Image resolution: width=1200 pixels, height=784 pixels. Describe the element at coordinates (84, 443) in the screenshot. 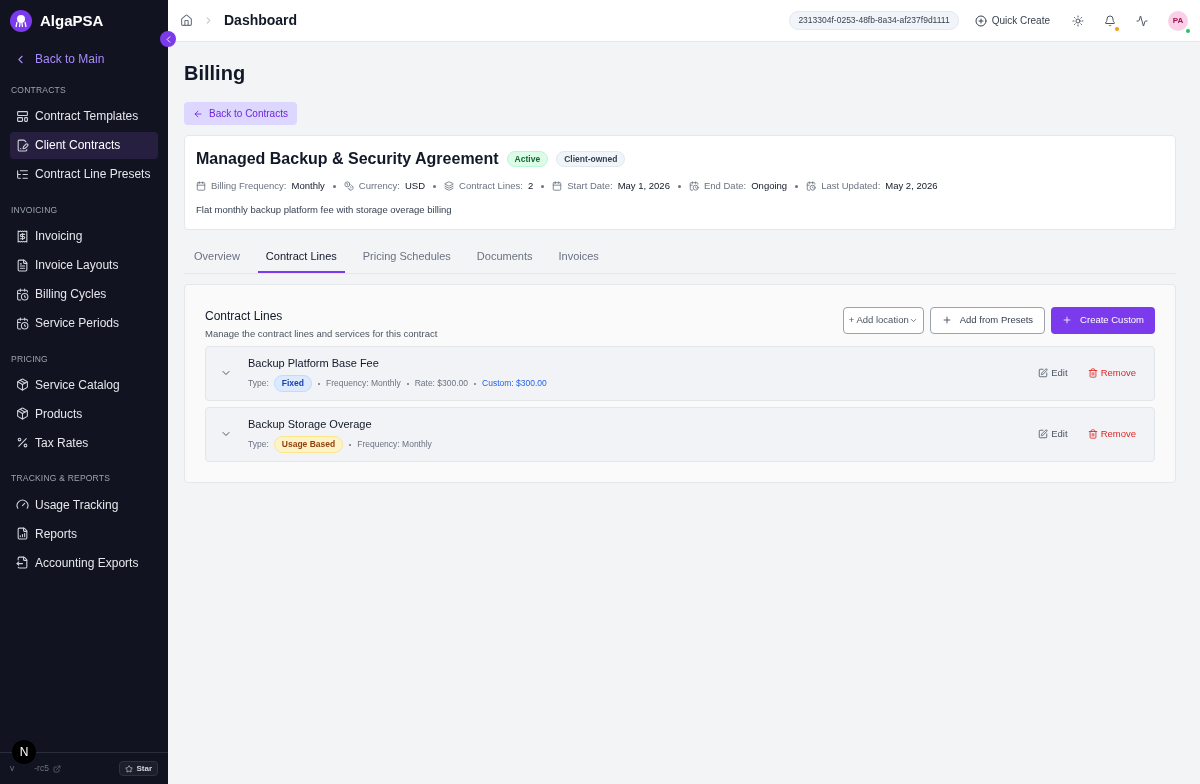

I see `sidebar-item: Tax Rates` at that location.